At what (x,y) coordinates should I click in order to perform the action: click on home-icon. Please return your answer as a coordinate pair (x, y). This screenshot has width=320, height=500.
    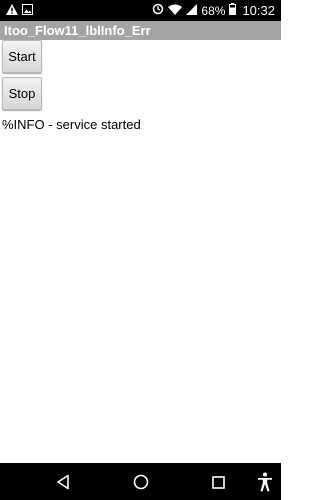
    Looking at the image, I should click on (141, 482).